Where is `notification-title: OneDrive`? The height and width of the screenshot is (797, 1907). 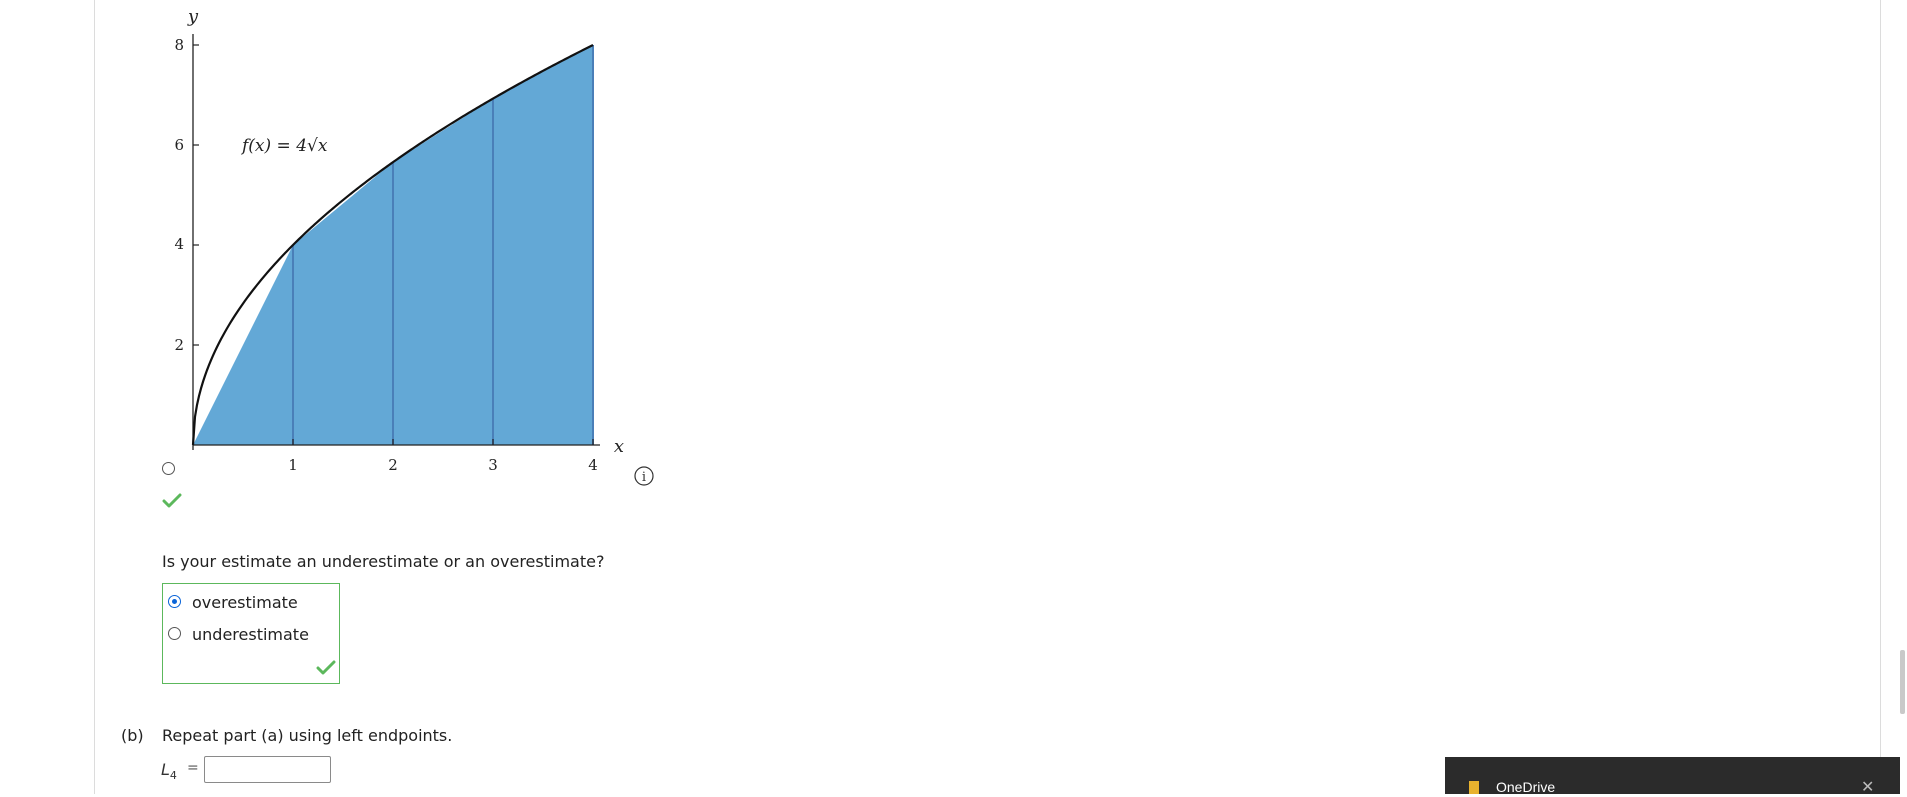 notification-title: OneDrive is located at coordinates (1526, 787).